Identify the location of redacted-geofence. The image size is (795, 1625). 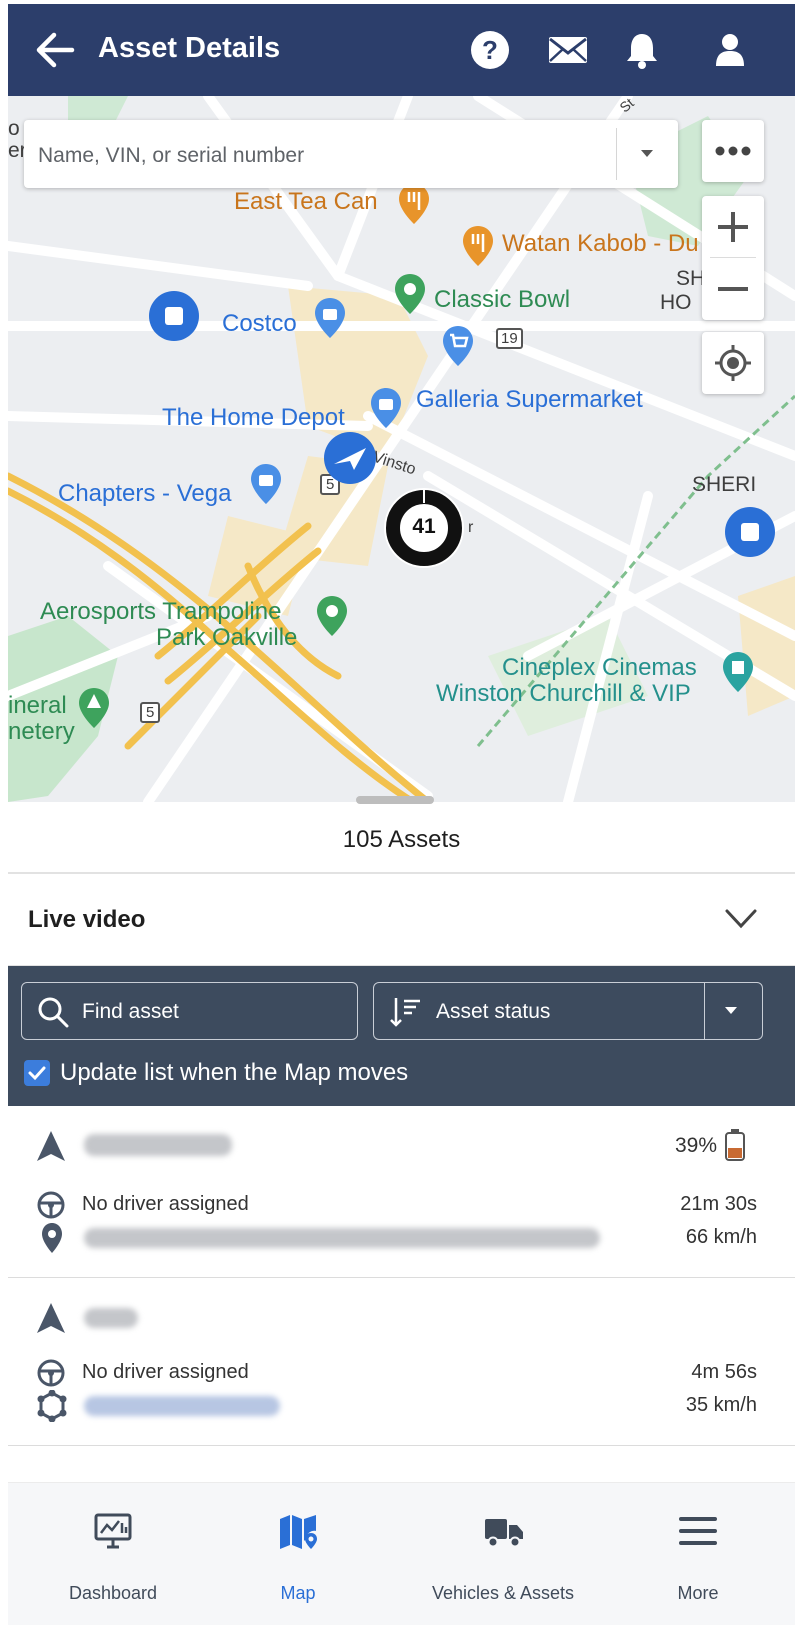
(182, 1406).